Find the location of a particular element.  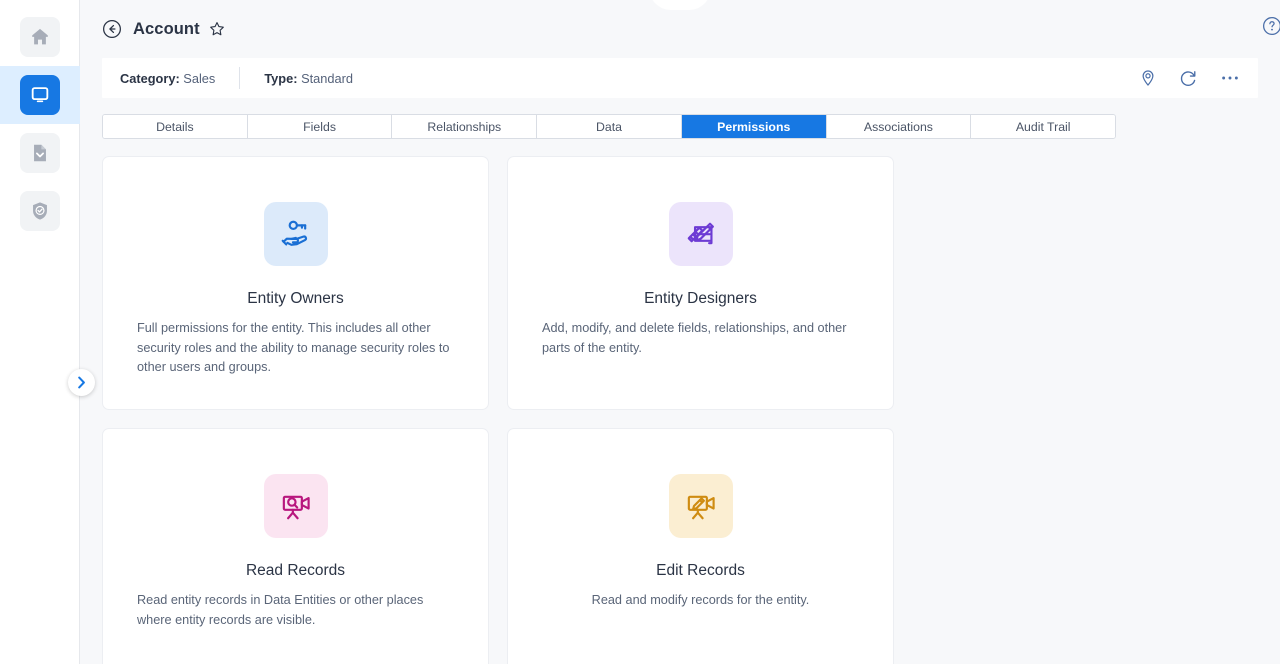

camera-pencil-icon is located at coordinates (701, 507).